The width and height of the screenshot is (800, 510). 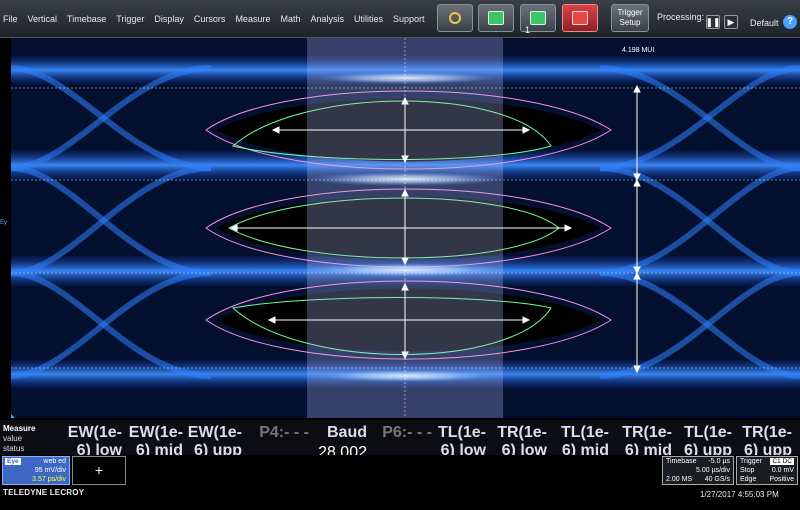 What do you see at coordinates (782, 470) in the screenshot?
I see `trigger-level: 0.0 mV` at bounding box center [782, 470].